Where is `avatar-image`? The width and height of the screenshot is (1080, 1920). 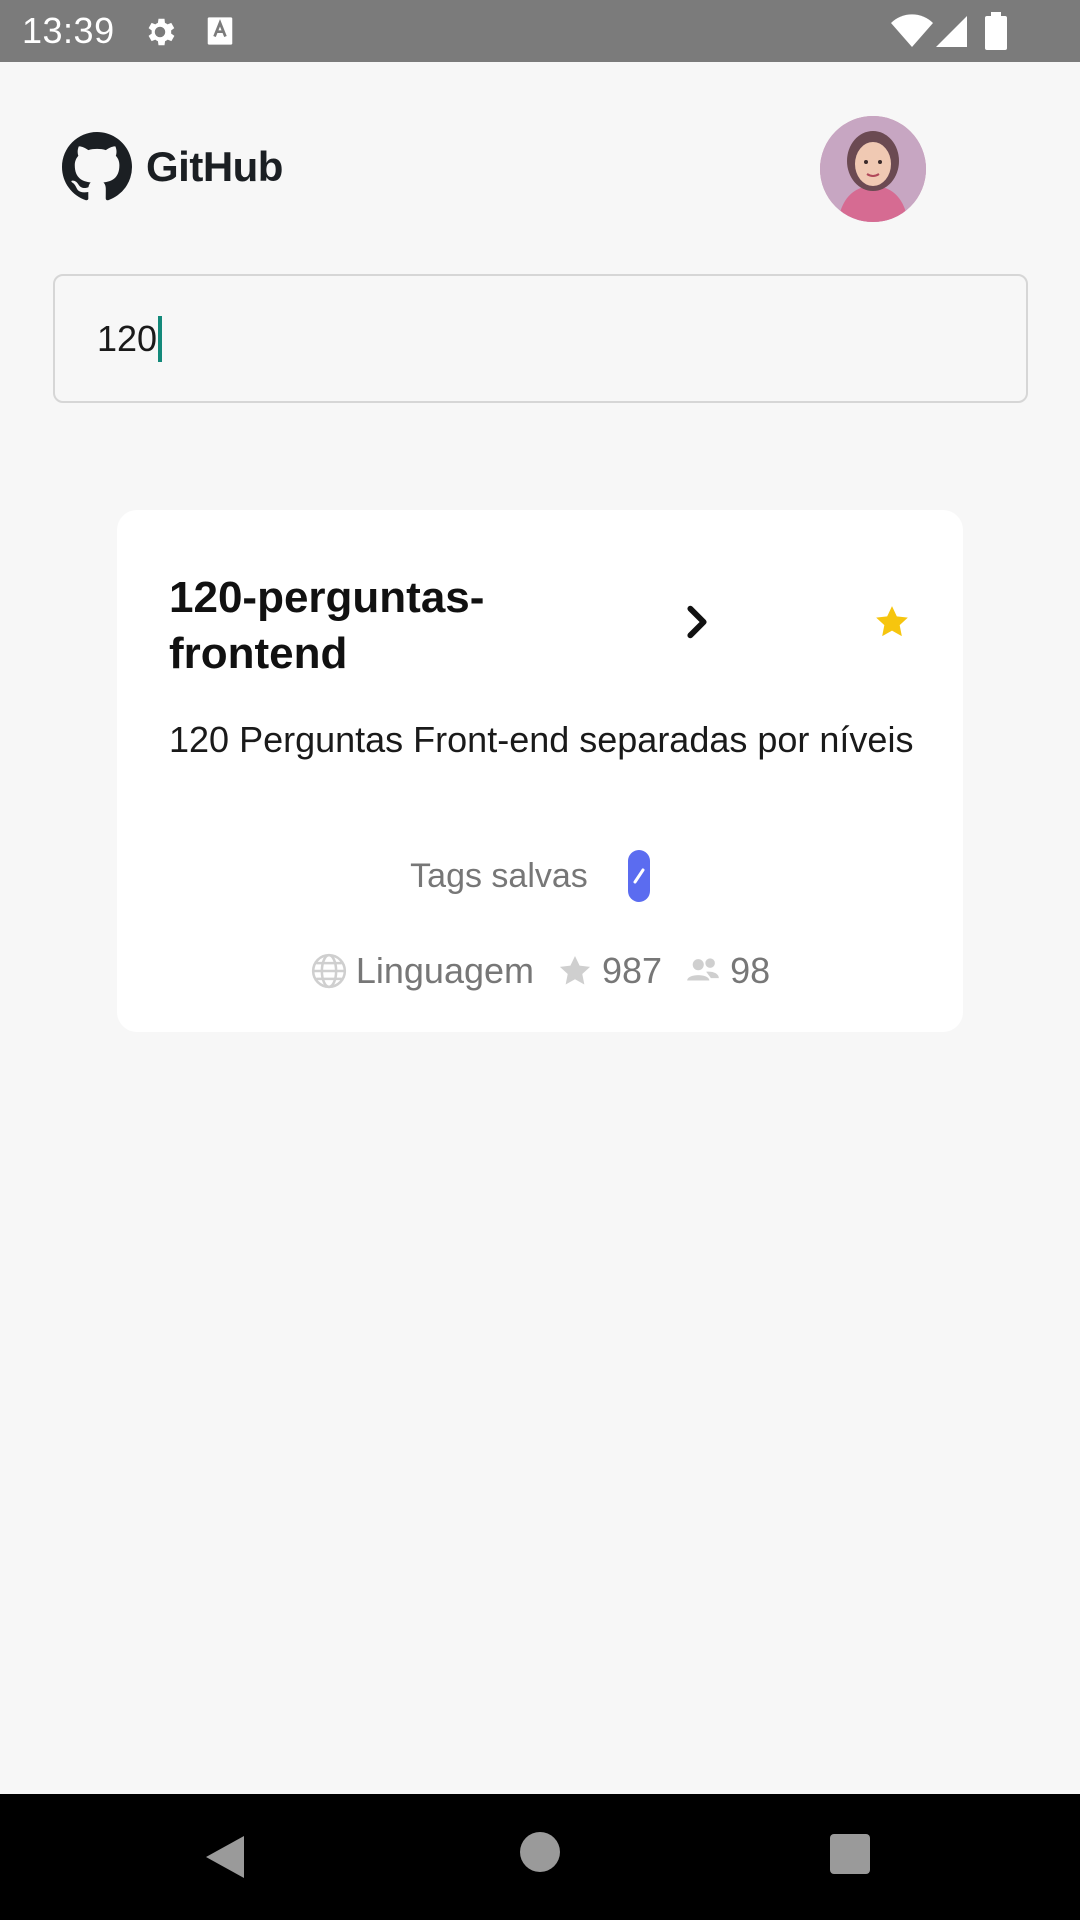
avatar-image is located at coordinates (873, 169).